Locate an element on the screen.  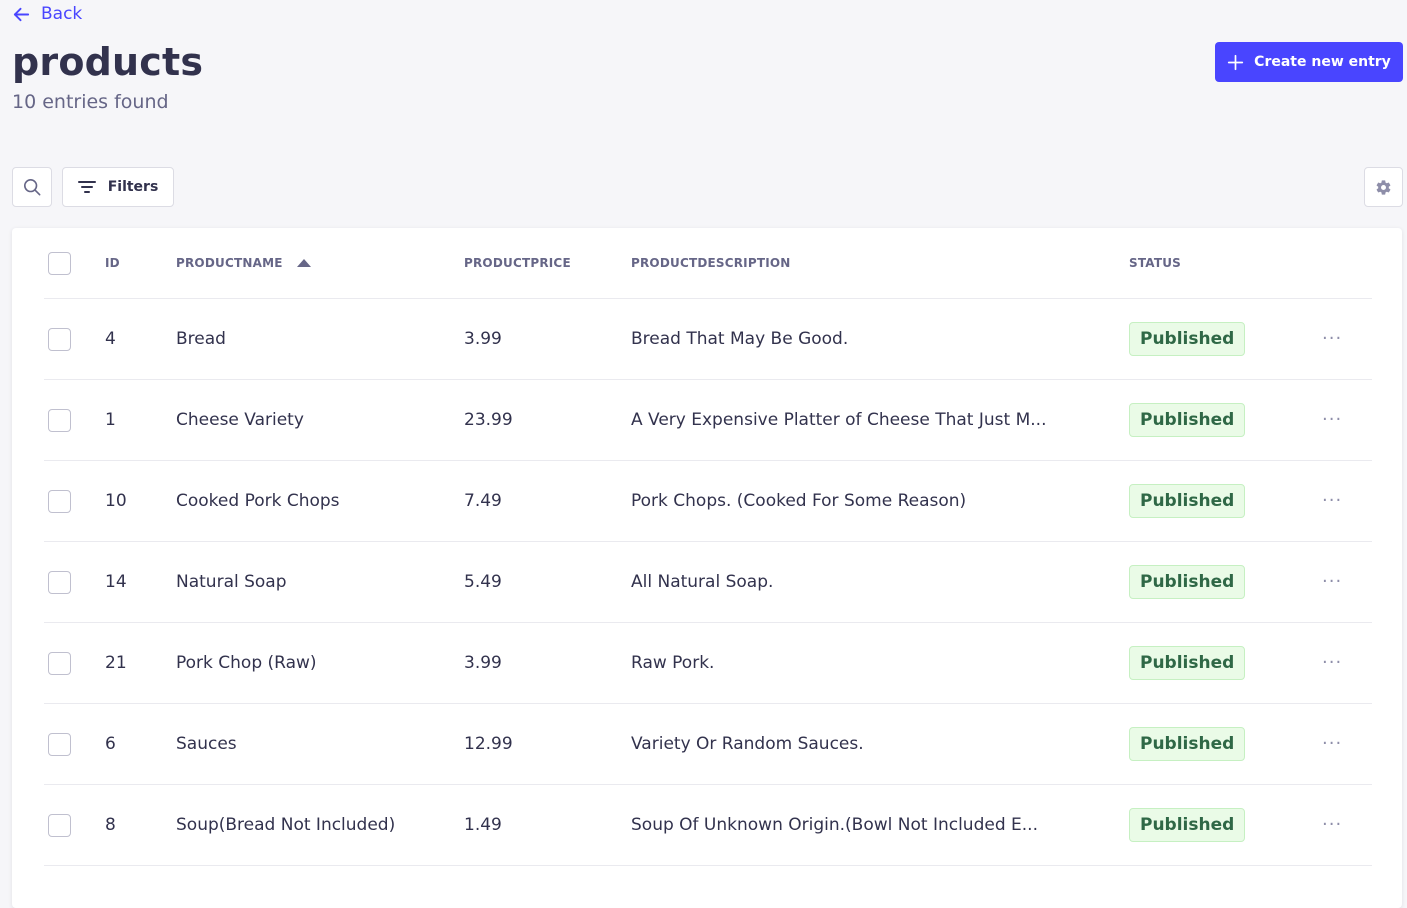
row-productprice: 1.49 is located at coordinates (483, 825).